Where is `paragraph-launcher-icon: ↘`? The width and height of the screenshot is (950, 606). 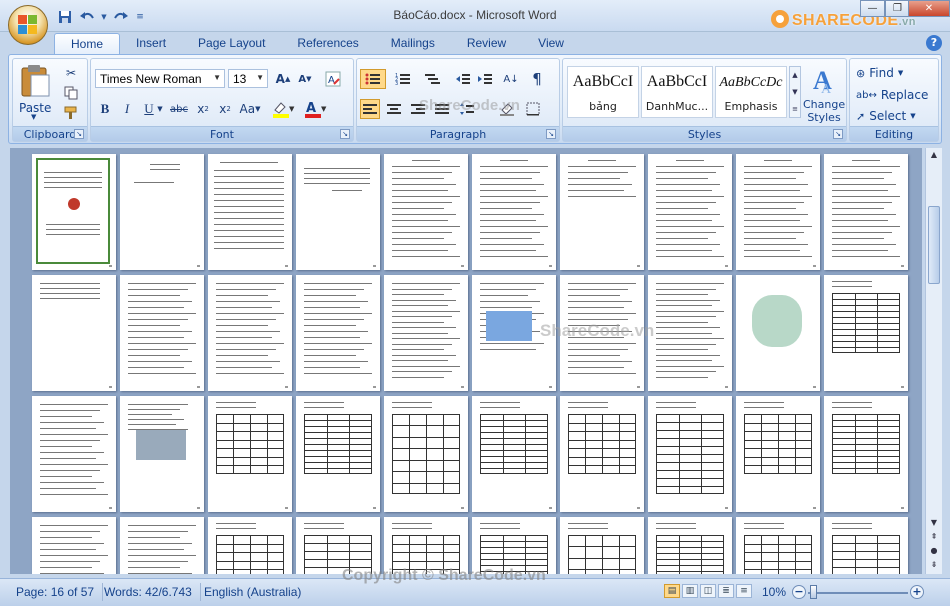
paragraph-launcher-icon: ↘ is located at coordinates (551, 134).